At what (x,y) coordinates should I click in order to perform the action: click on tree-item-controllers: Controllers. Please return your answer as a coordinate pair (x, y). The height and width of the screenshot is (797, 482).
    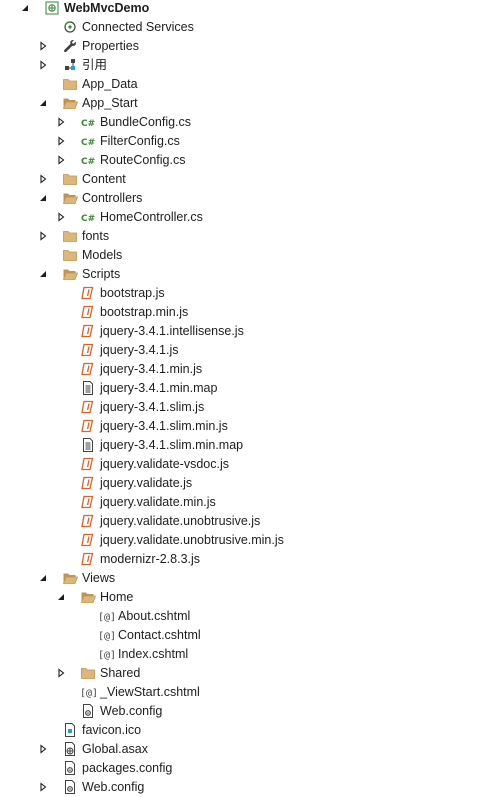
    Looking at the image, I should click on (241, 198).